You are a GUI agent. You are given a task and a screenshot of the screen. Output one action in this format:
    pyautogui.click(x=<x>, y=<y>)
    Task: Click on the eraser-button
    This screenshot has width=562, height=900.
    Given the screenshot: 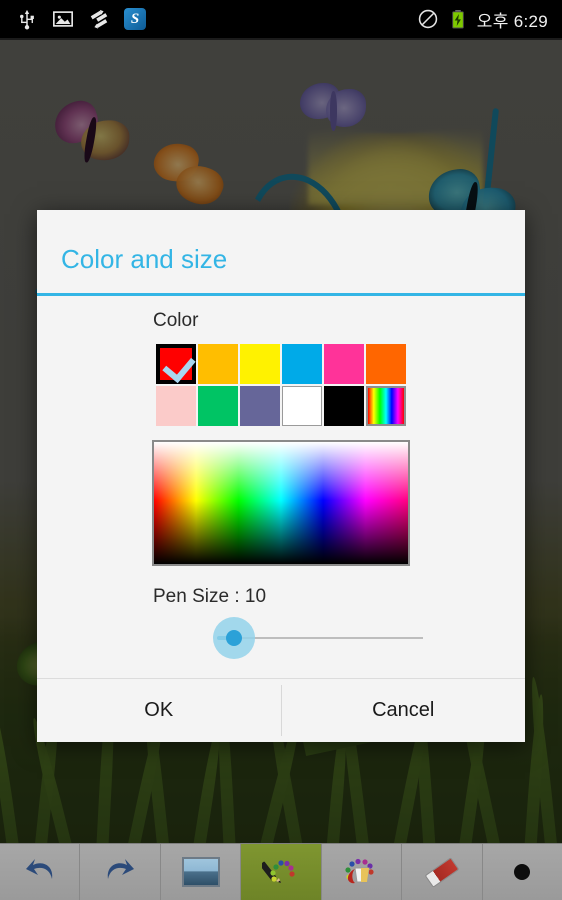 What is the action you would take?
    pyautogui.click(x=442, y=872)
    